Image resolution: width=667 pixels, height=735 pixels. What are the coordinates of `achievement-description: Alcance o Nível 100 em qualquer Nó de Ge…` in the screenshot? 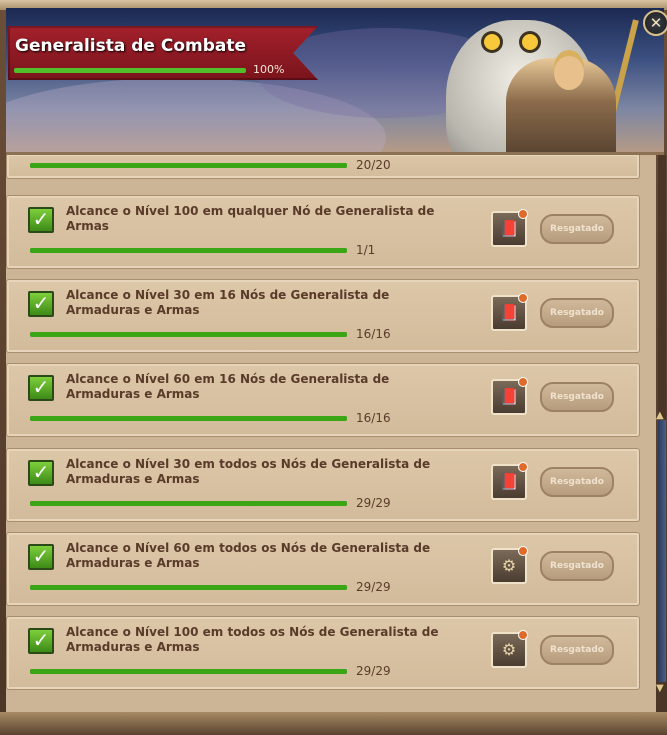 It's located at (250, 218).